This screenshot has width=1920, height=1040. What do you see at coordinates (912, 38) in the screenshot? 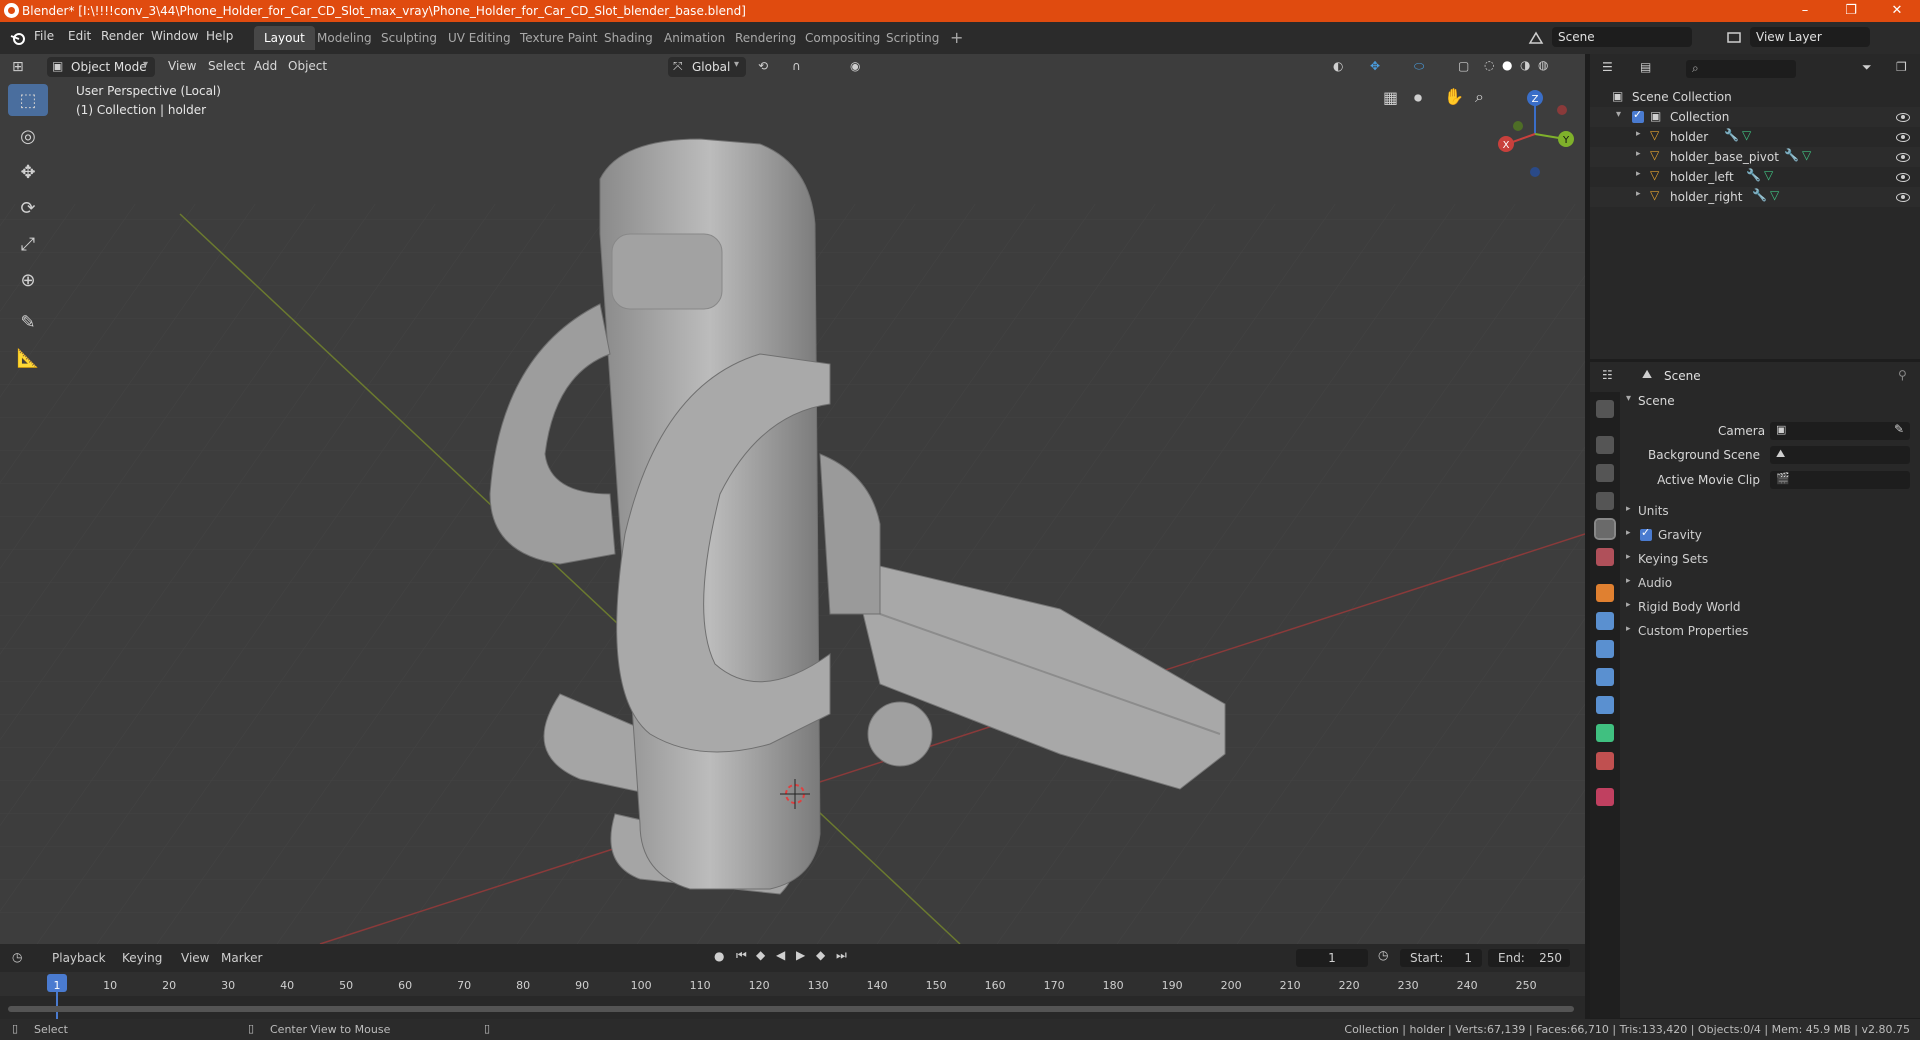
I see `tab-scripting: Scripting` at bounding box center [912, 38].